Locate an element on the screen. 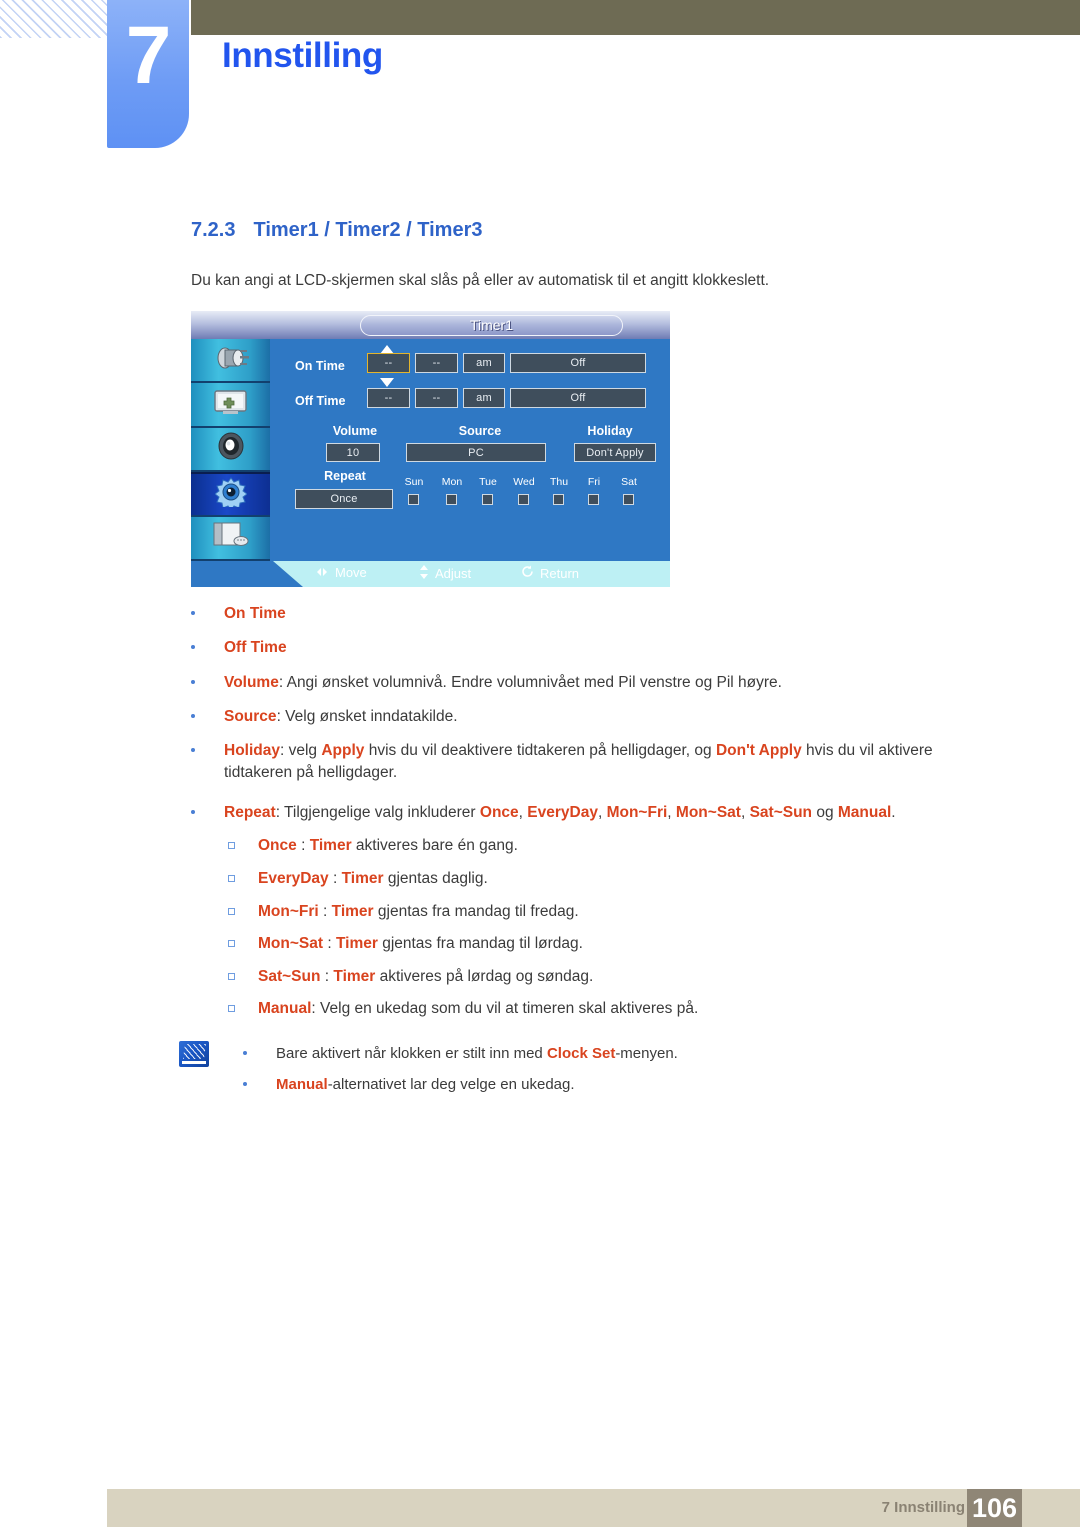 The height and width of the screenshot is (1527, 1080). osd-hint-bar: Move Adjust Return is located at coordinates (430, 574).